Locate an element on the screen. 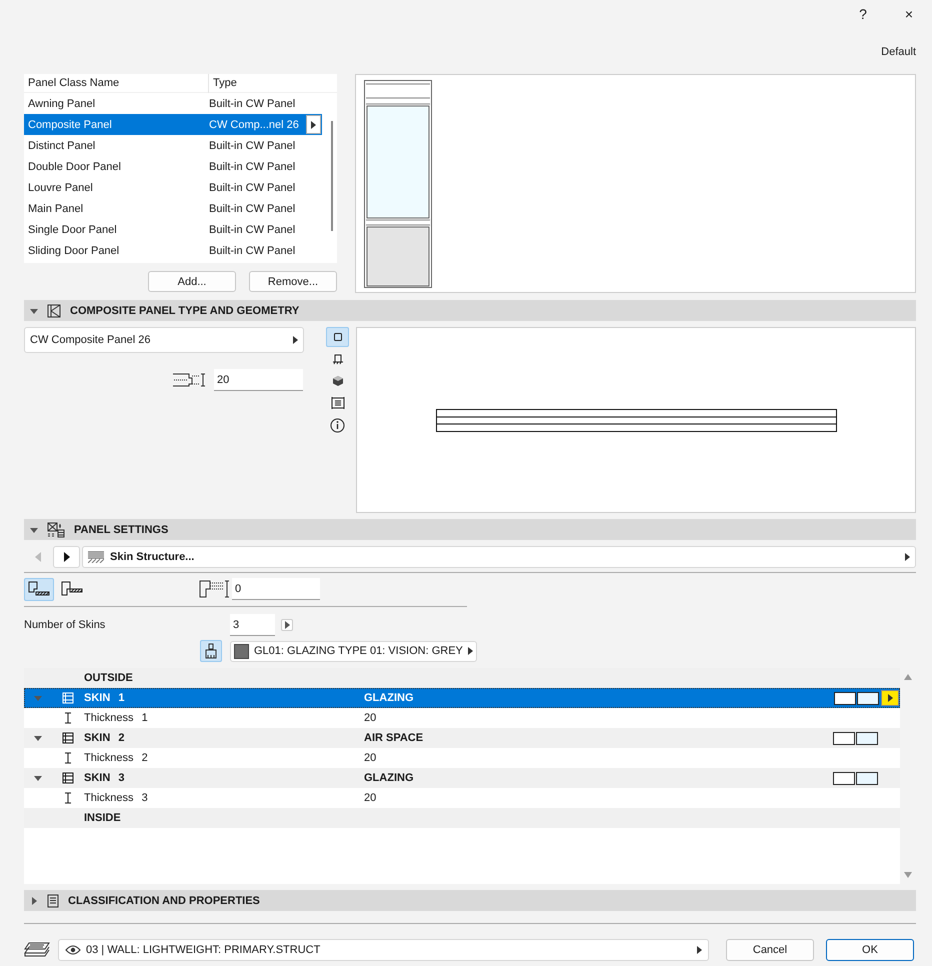 The height and width of the screenshot is (966, 932). section-header: CLASSIFICATION AND PROPERTIES is located at coordinates (470, 900).